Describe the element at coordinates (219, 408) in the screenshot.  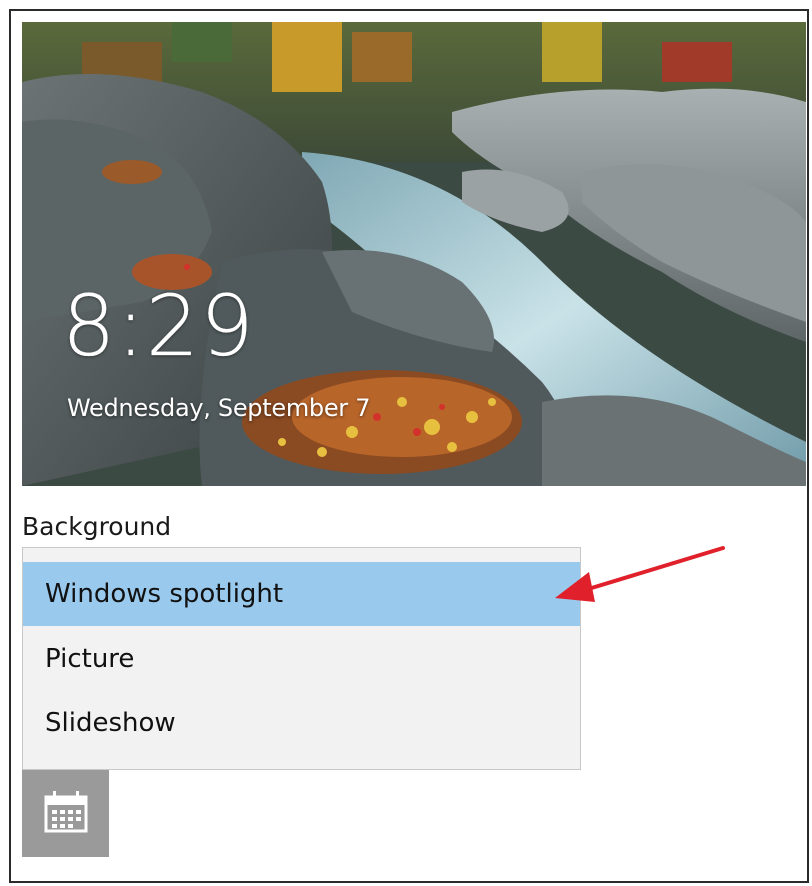
I see `lock-screen-date: Wednesday, September 7` at that location.